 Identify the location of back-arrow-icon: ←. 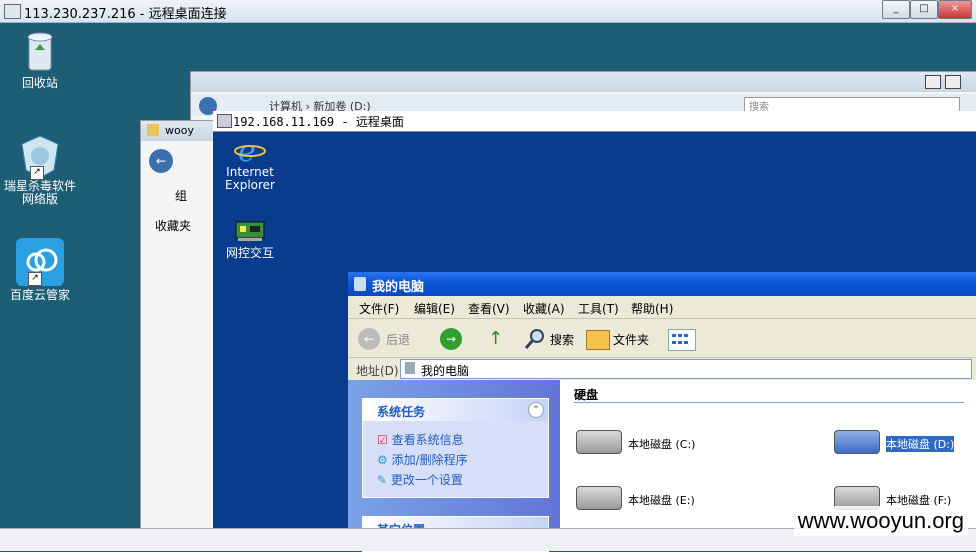
(369, 339).